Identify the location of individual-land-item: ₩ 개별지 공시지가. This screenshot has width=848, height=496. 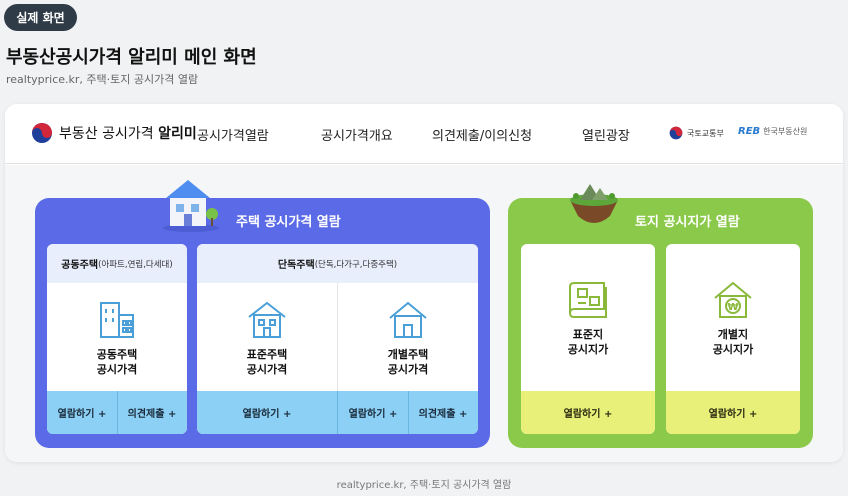
(733, 317).